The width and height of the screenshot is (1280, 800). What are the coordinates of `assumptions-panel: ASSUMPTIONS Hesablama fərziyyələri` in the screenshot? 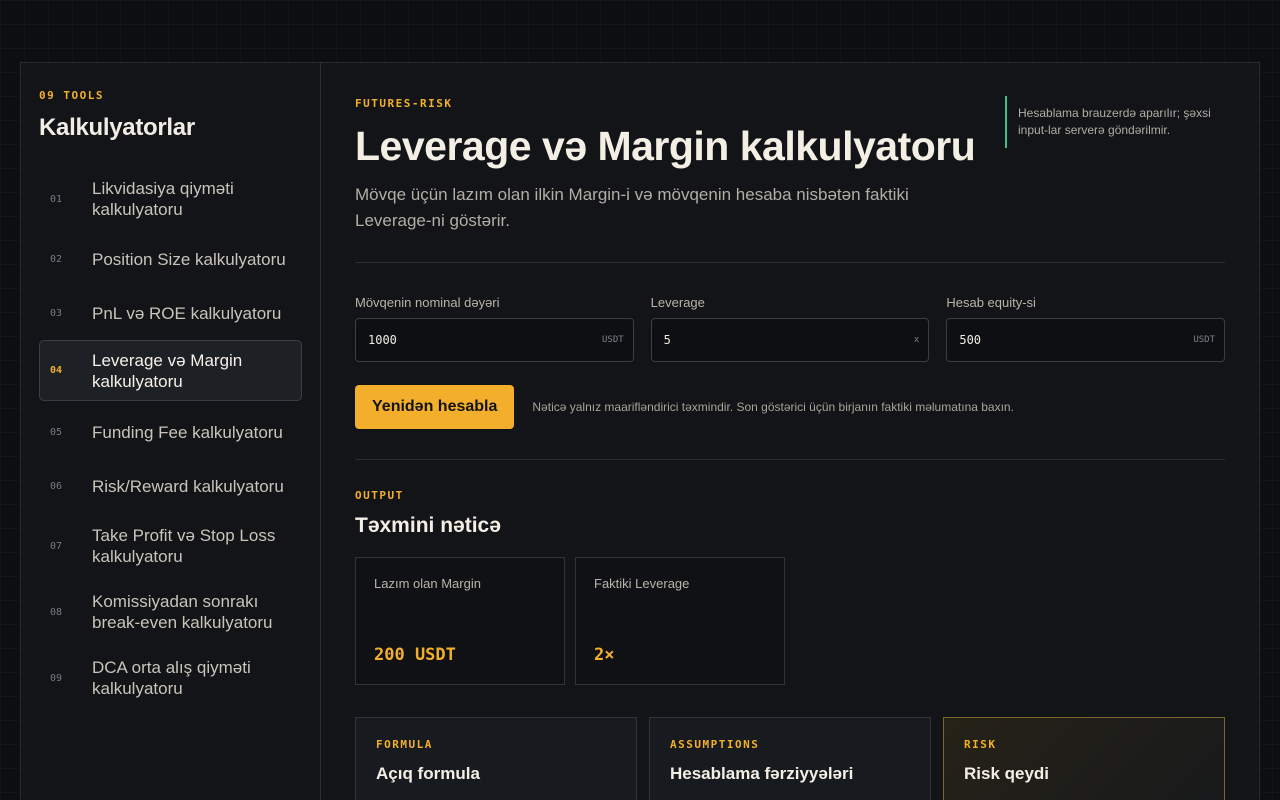 It's located at (790, 758).